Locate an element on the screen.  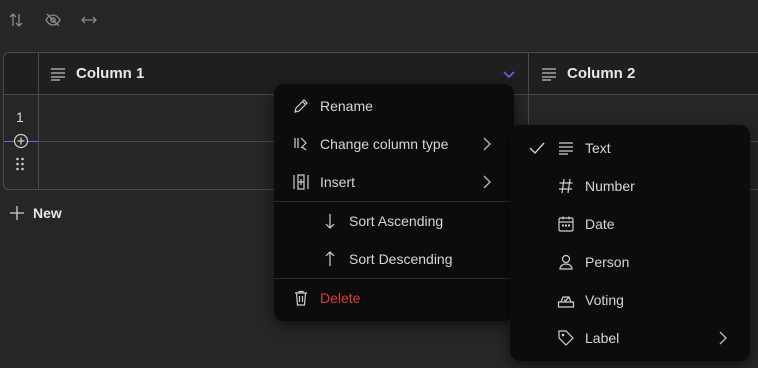
type-option-label: Person is located at coordinates (607, 262).